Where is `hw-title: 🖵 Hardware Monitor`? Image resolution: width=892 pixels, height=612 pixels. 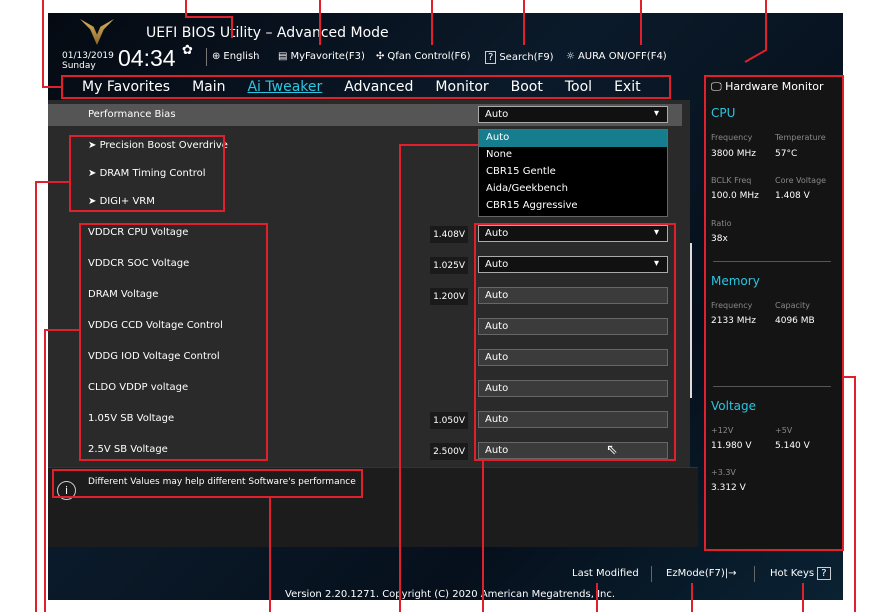 hw-title: 🖵 Hardware Monitor is located at coordinates (767, 87).